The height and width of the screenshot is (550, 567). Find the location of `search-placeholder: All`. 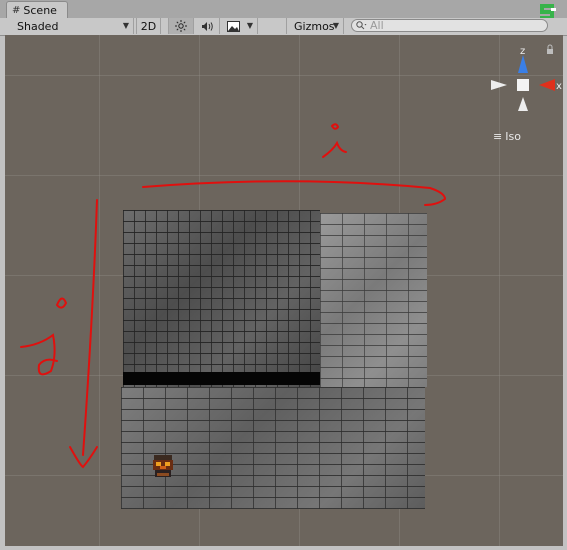

search-placeholder: All is located at coordinates (377, 25).